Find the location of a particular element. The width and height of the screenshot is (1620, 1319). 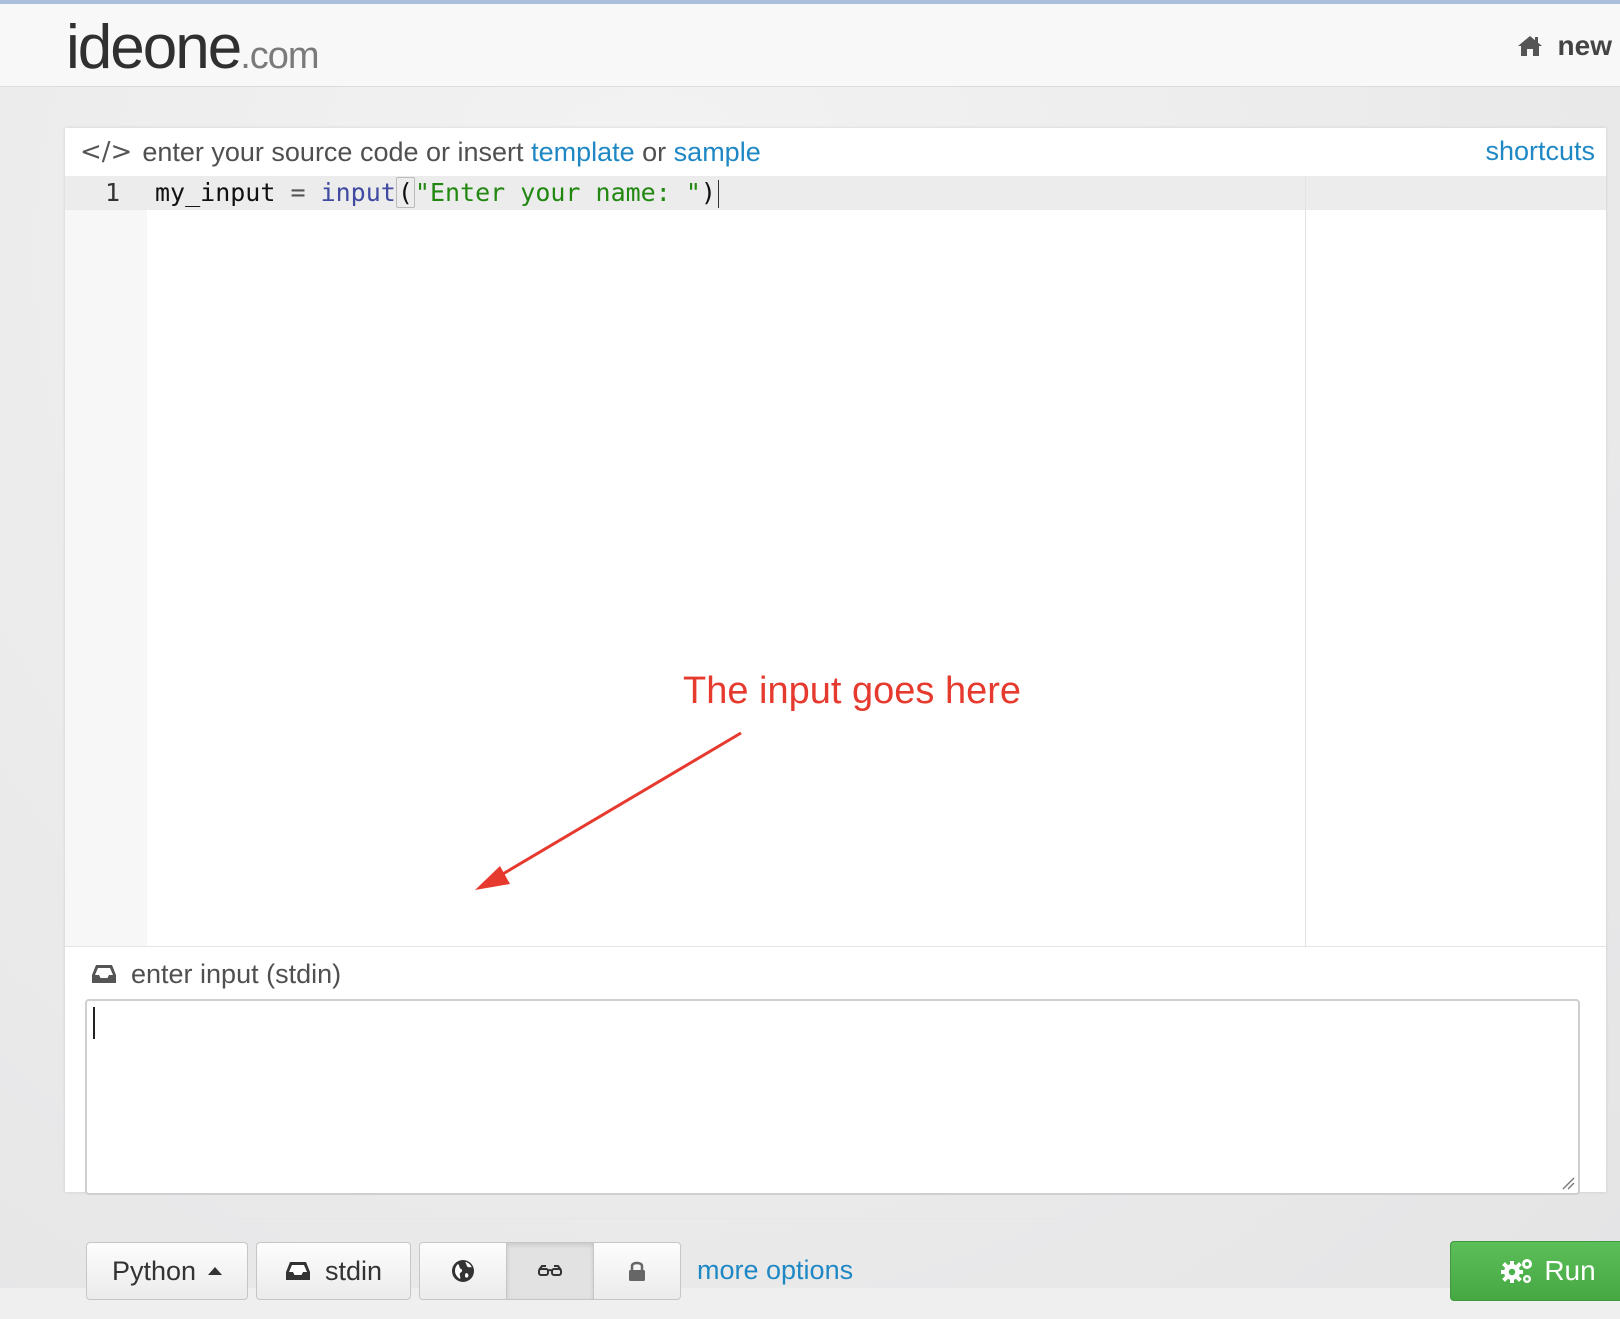

code-operator: = is located at coordinates (298, 192).